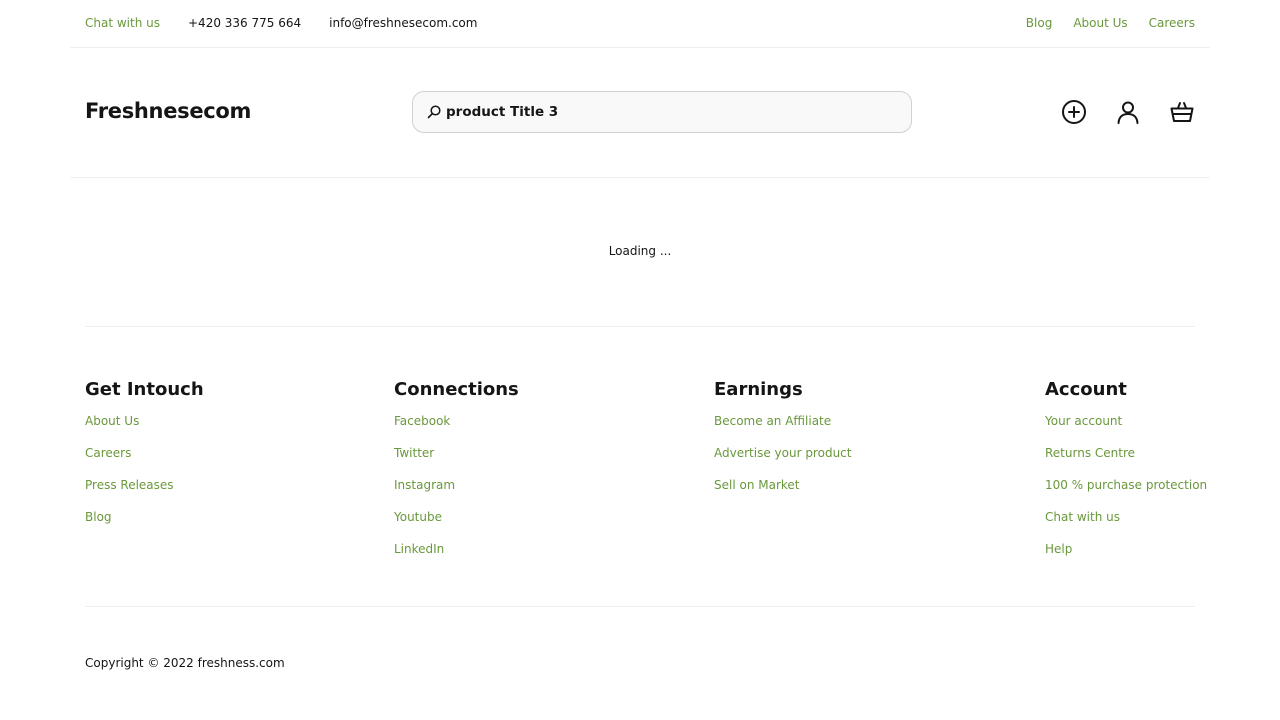  I want to click on footer-heading: Get Intouch, so click(144, 389).